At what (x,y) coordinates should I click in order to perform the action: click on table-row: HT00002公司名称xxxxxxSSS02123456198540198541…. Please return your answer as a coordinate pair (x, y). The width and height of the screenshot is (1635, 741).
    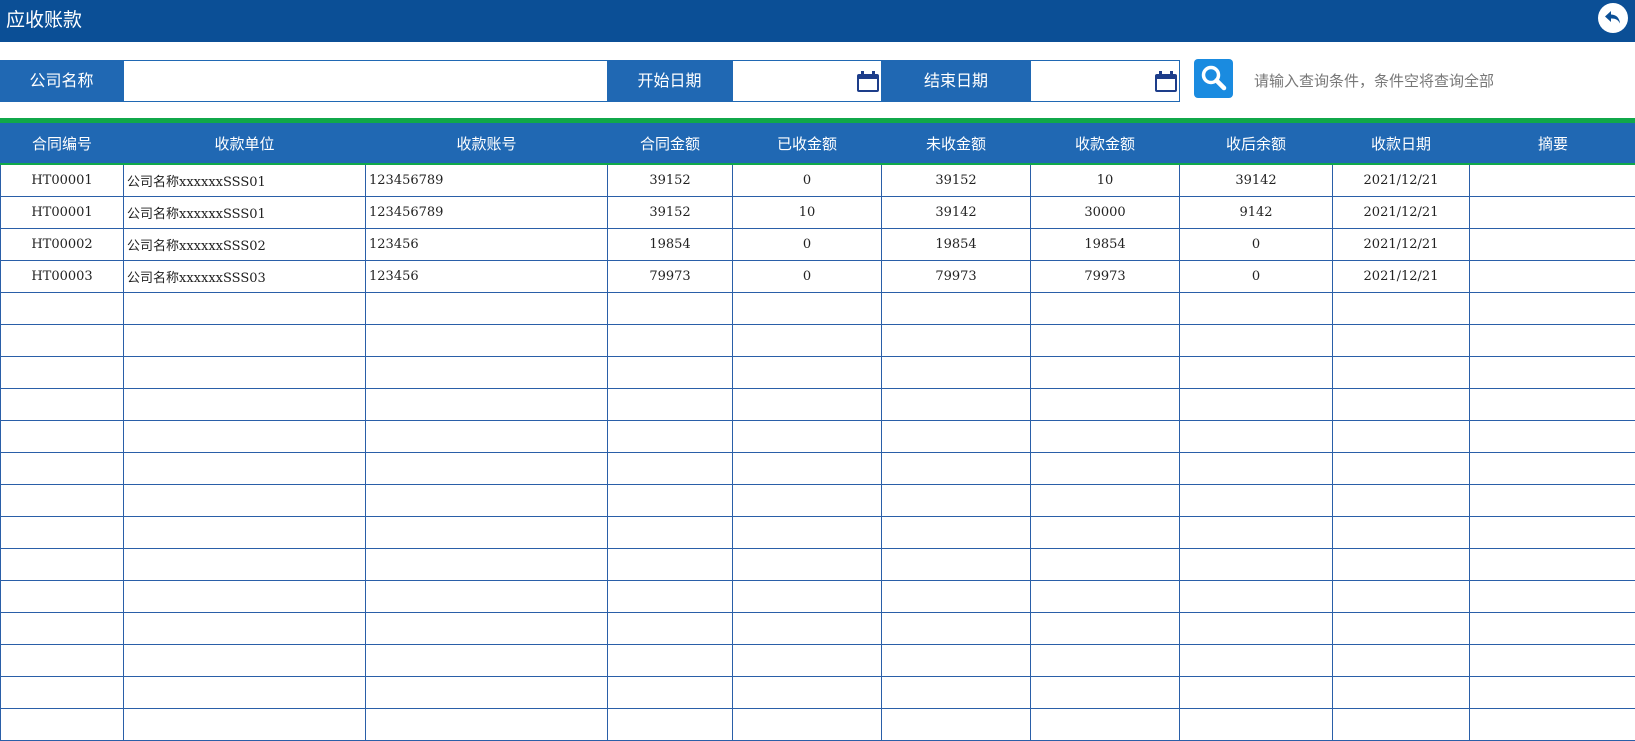
    Looking at the image, I should click on (818, 245).